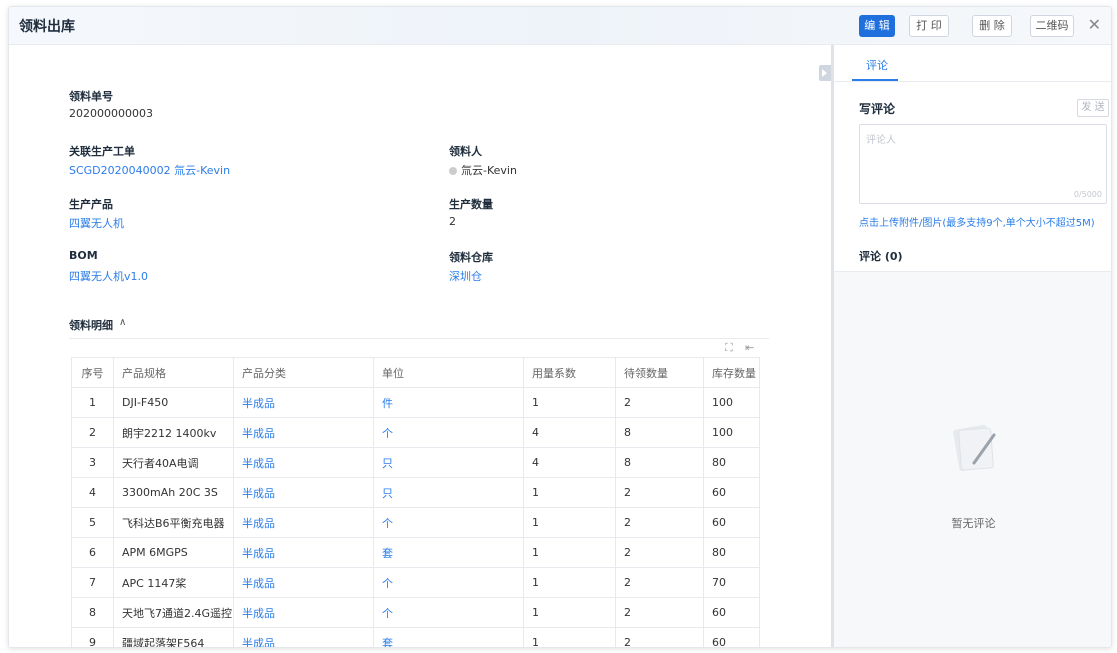 Image resolution: width=1117 pixels, height=653 pixels. What do you see at coordinates (1052, 26) in the screenshot?
I see `qrcode-button: 二维码` at bounding box center [1052, 26].